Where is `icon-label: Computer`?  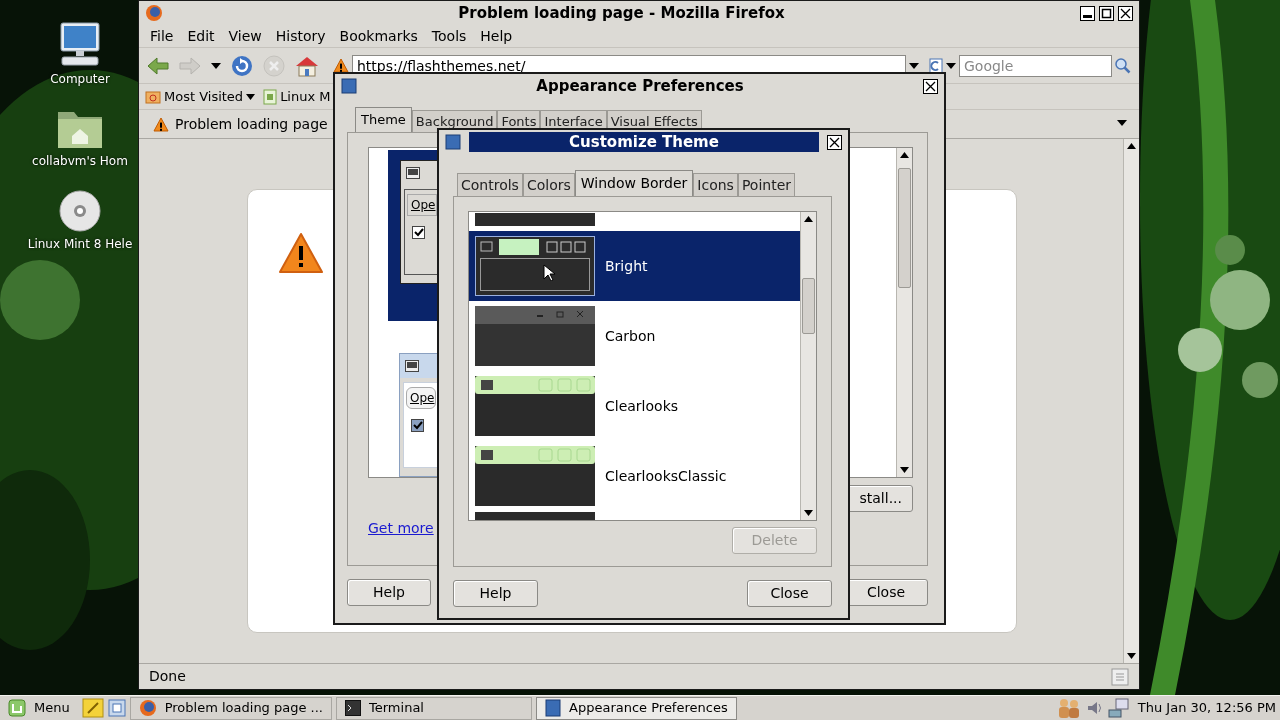 icon-label: Computer is located at coordinates (80, 79).